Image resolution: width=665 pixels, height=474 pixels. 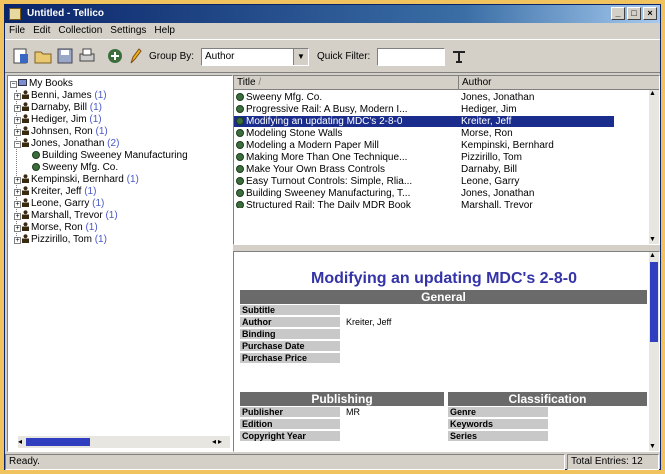 I want to click on tree-item-author: + Marshall, Trevor (1), so click(x=66, y=216).